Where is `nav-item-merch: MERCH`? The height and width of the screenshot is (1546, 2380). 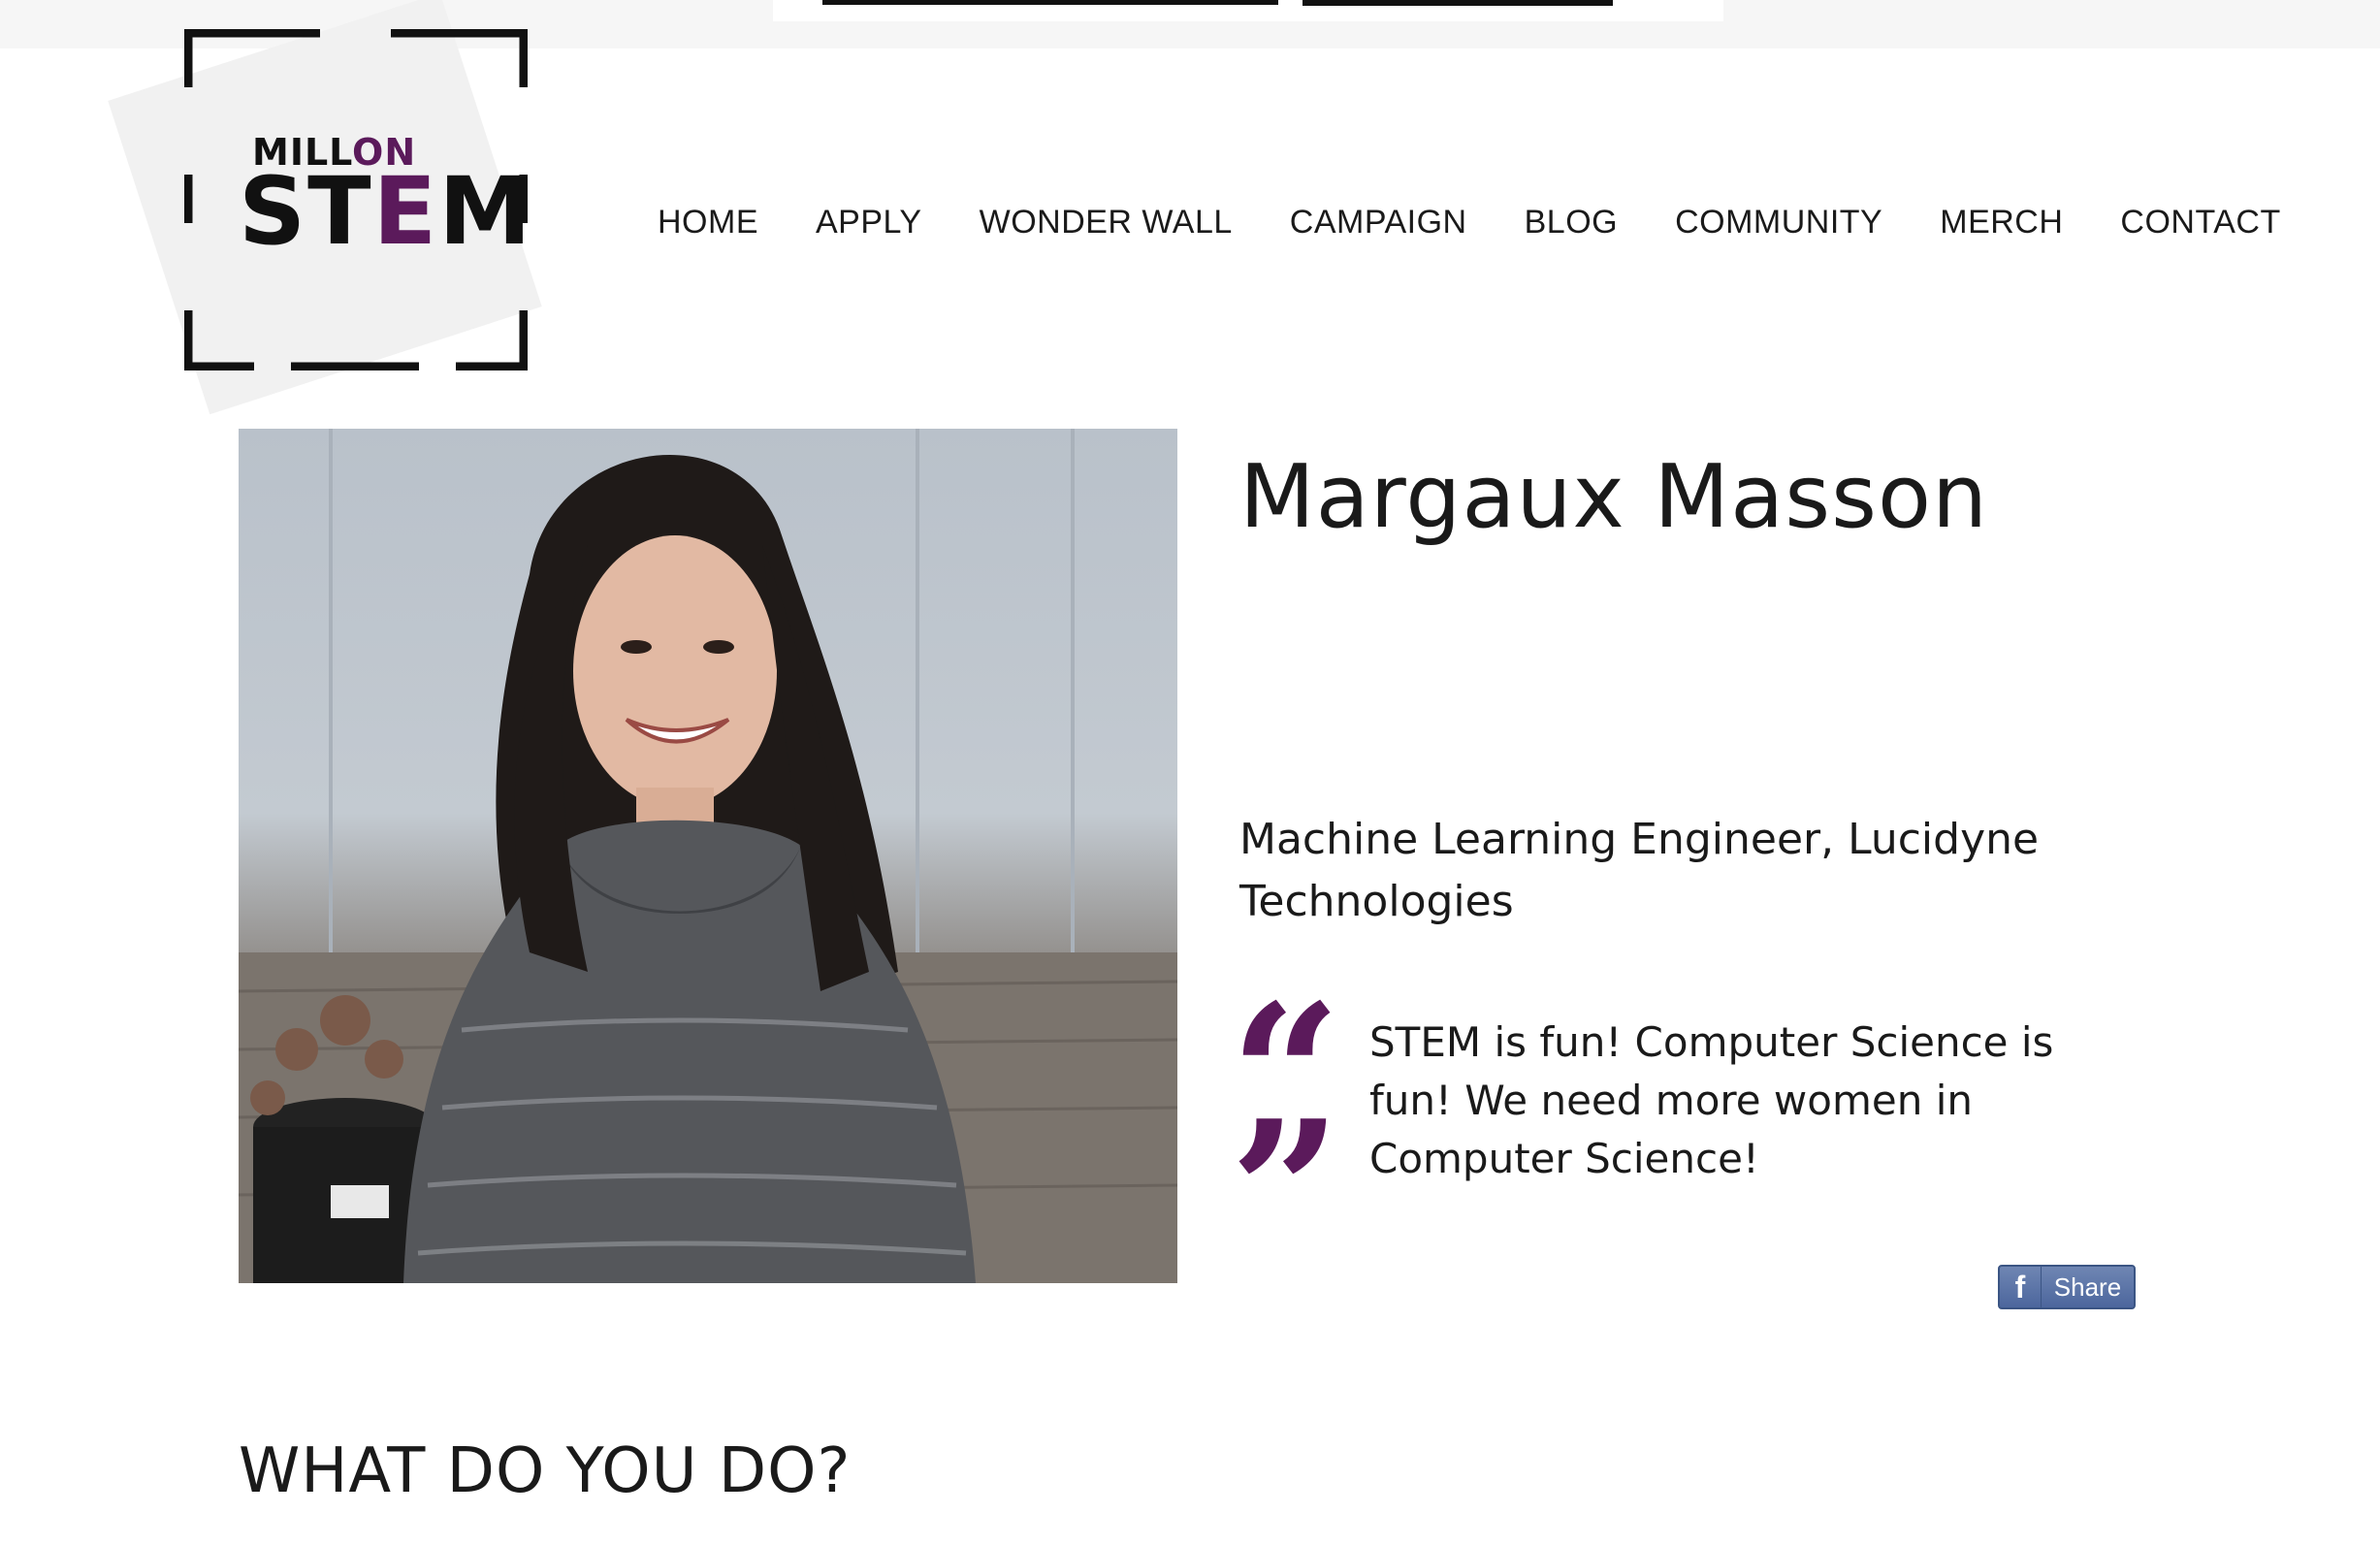 nav-item-merch: MERCH is located at coordinates (2001, 223).